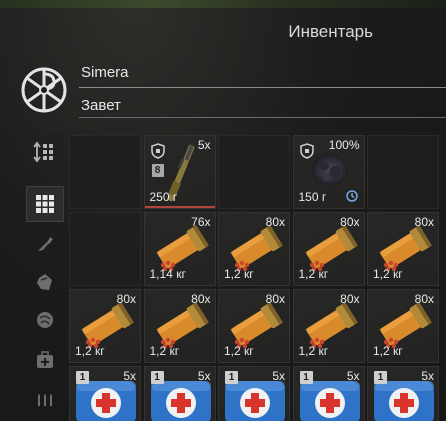 The width and height of the screenshot is (446, 421). What do you see at coordinates (179, 249) in the screenshot?
I see `inventory-slot-shell: 76x 1,14 кг` at bounding box center [179, 249].